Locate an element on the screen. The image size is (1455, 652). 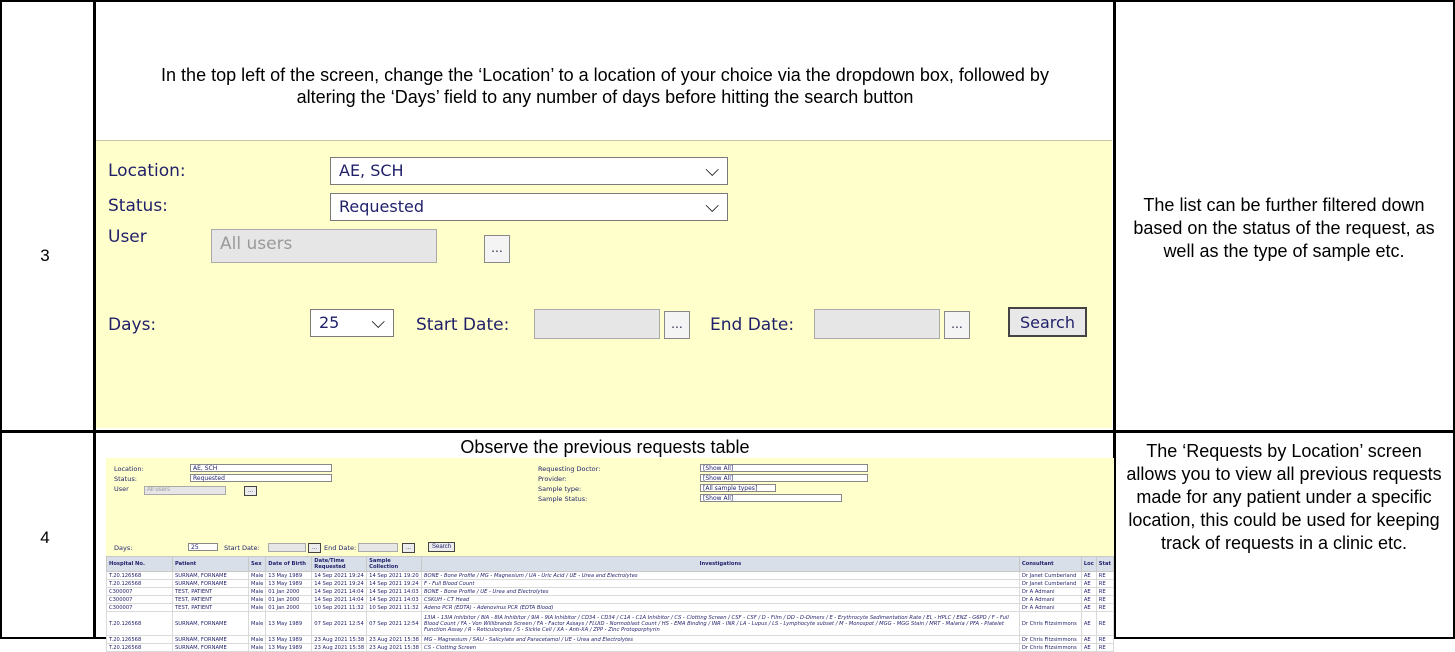
table-cell: 10 Sep 2021 11:32 is located at coordinates (339, 607).